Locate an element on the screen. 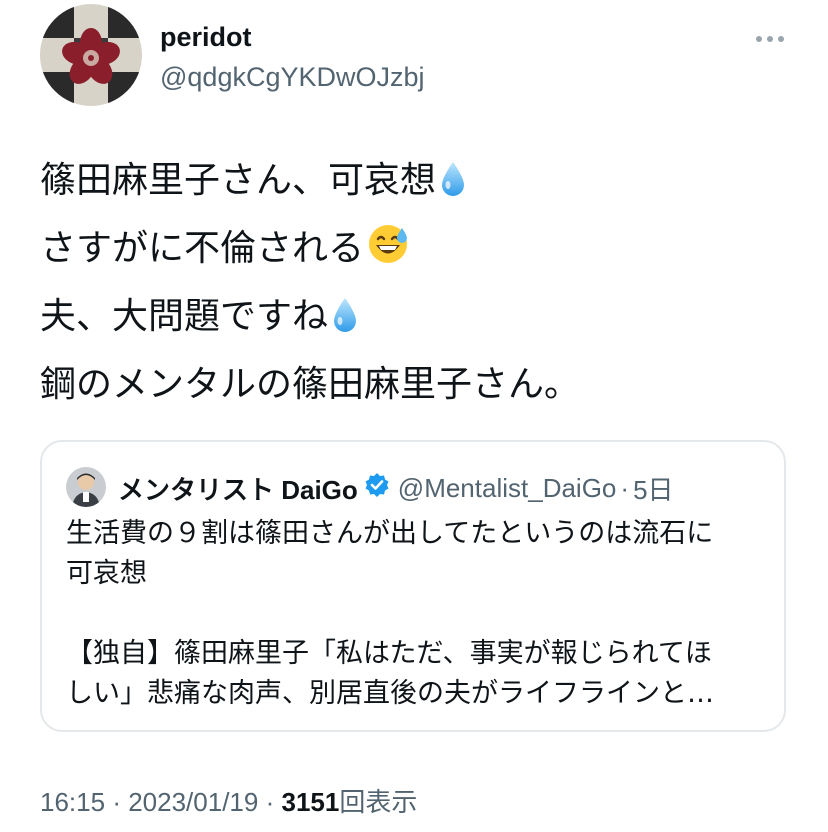 The height and width of the screenshot is (832, 828). person-avatar-image is located at coordinates (86, 487).